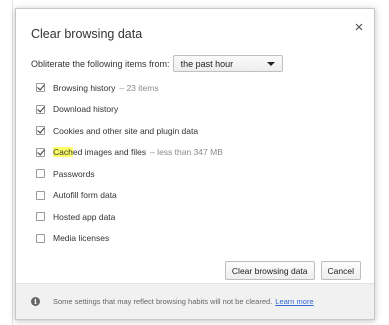 This screenshot has height=325, width=389. What do you see at coordinates (84, 216) in the screenshot?
I see `hosted-app-data-label: Hosted app data` at bounding box center [84, 216].